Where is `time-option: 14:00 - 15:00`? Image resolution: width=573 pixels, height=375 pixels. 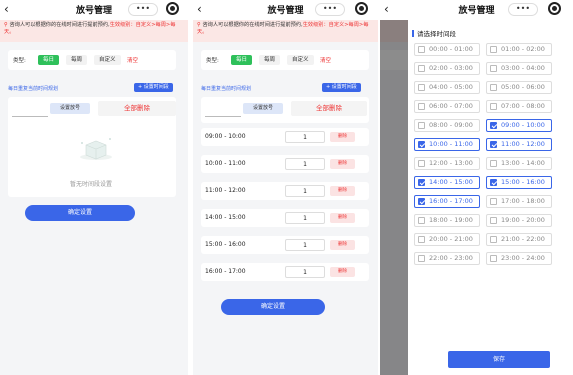
time-option: 14:00 - 15:00 is located at coordinates (447, 182).